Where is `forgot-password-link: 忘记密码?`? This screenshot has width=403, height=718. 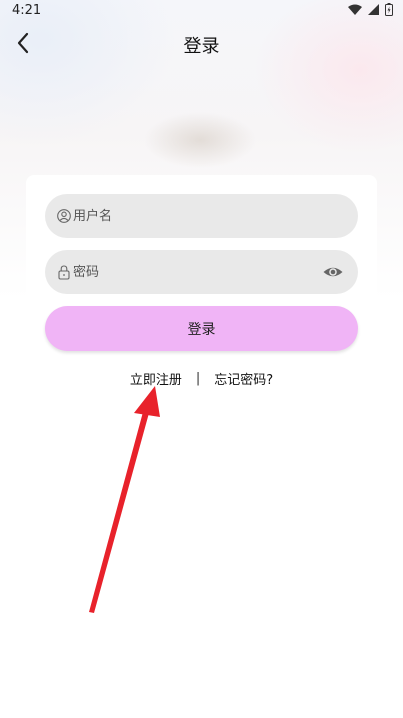 forgot-password-link: 忘记密码? is located at coordinates (243, 378).